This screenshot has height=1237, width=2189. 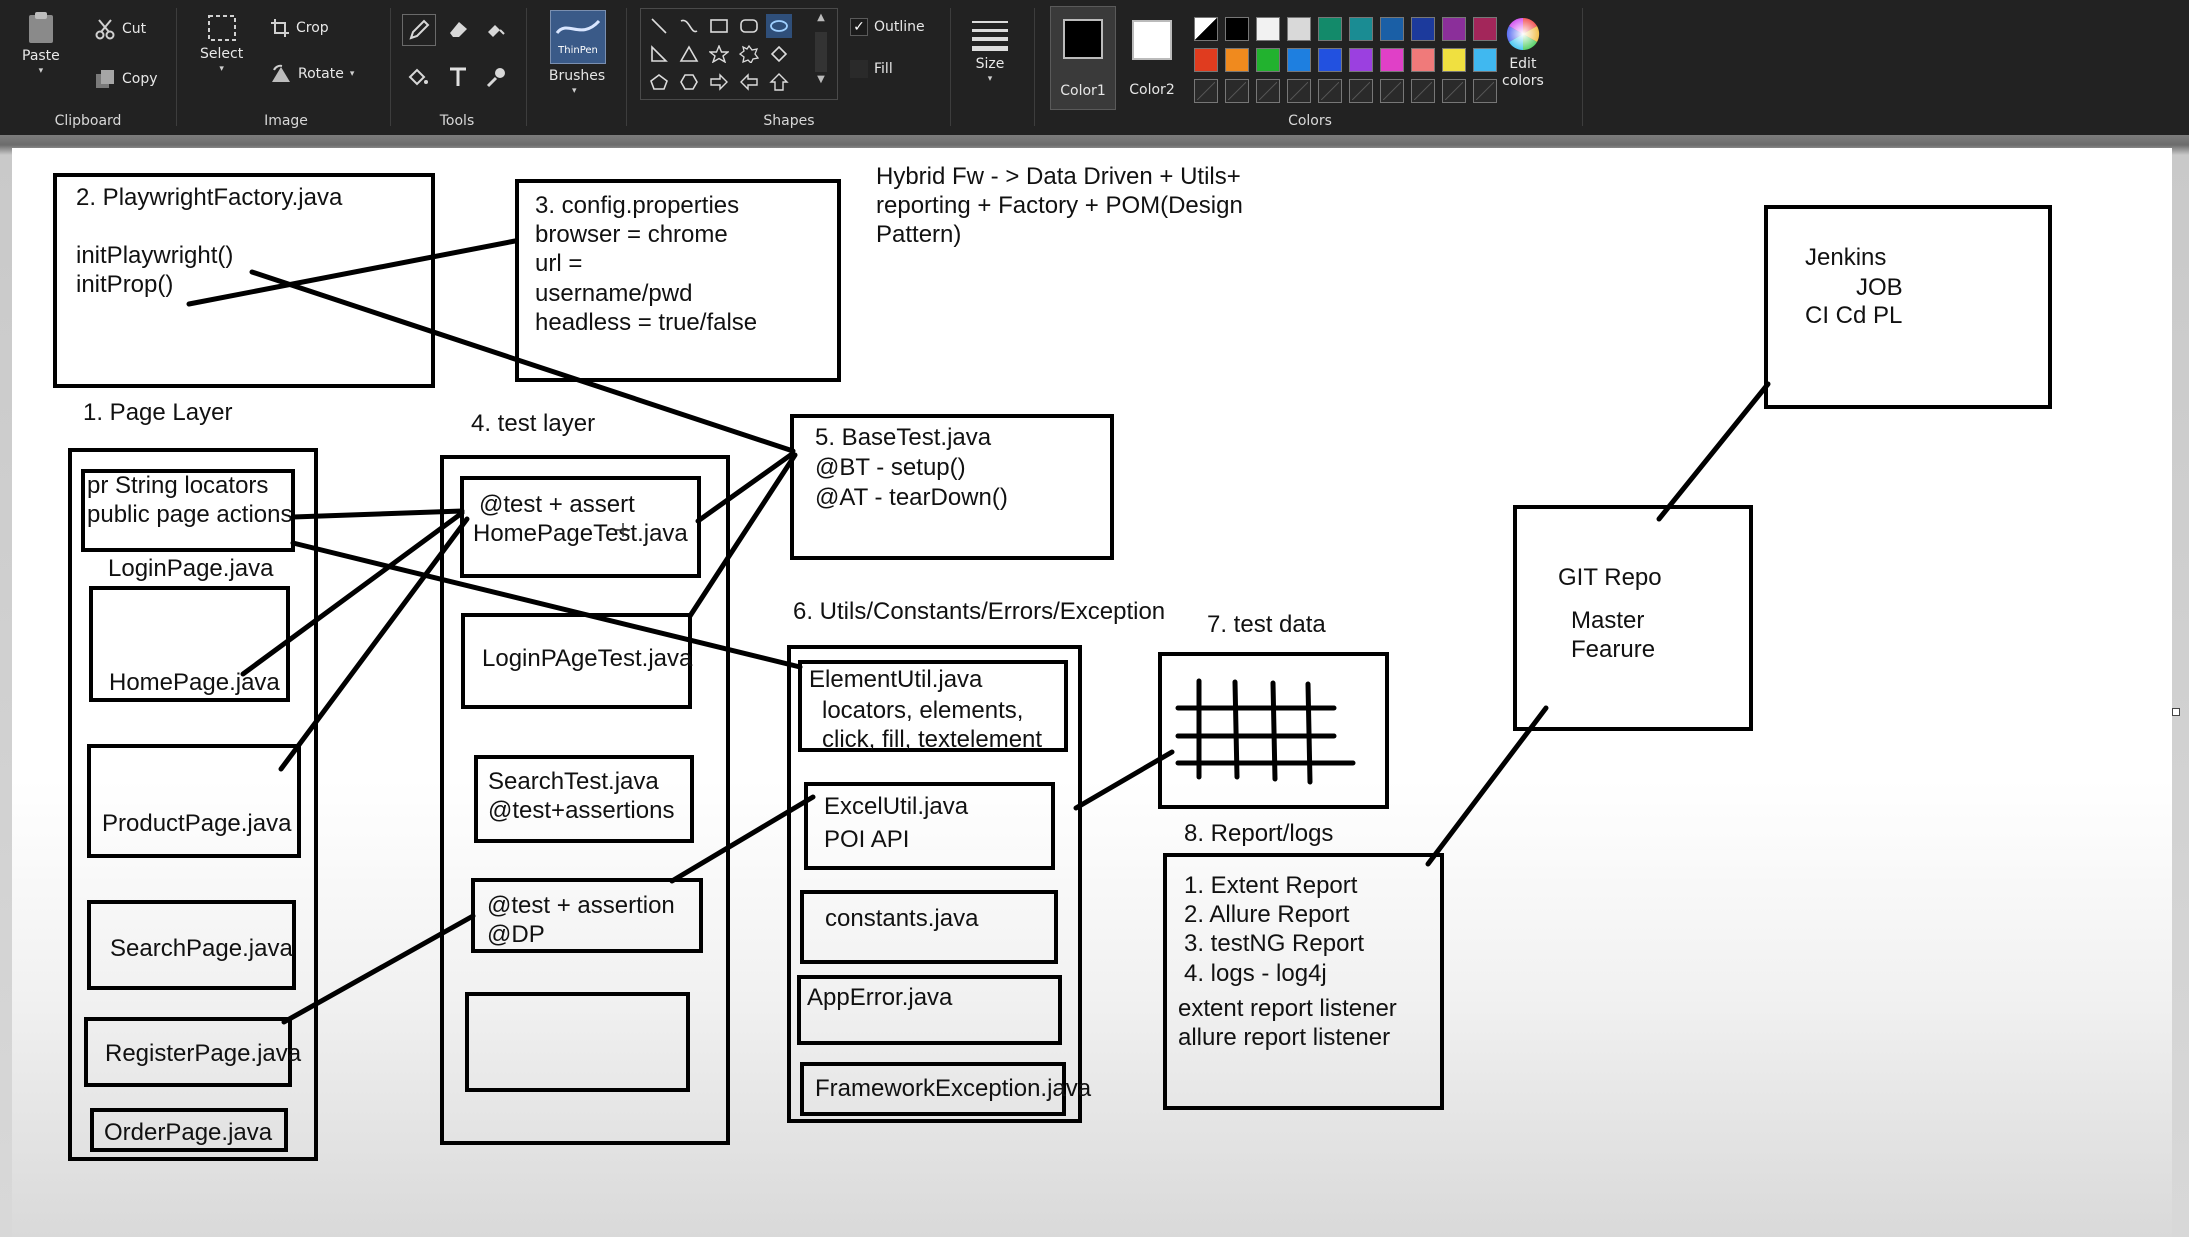 I want to click on oval-shape-icon, so click(x=779, y=26).